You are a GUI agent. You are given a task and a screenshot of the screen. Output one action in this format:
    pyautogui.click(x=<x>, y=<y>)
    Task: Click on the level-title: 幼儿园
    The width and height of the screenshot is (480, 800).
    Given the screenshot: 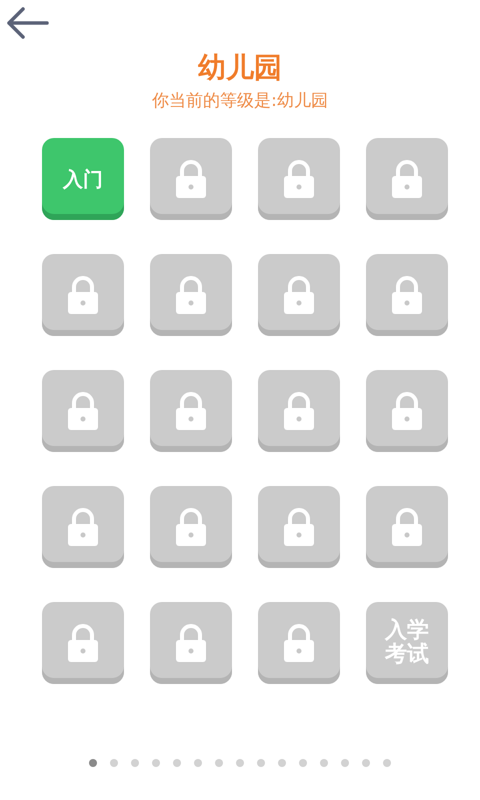 What is the action you would take?
    pyautogui.click(x=240, y=68)
    